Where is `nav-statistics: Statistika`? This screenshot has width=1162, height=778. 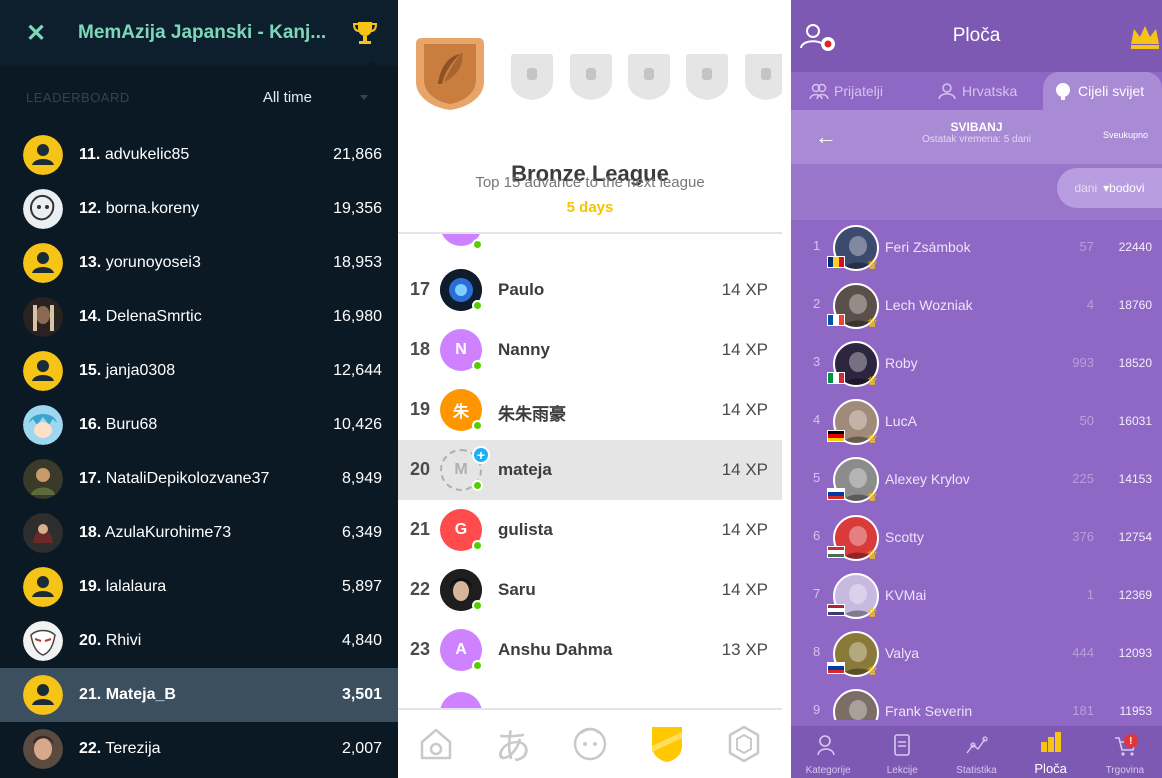
nav-statistics: Statistika is located at coordinates (976, 752).